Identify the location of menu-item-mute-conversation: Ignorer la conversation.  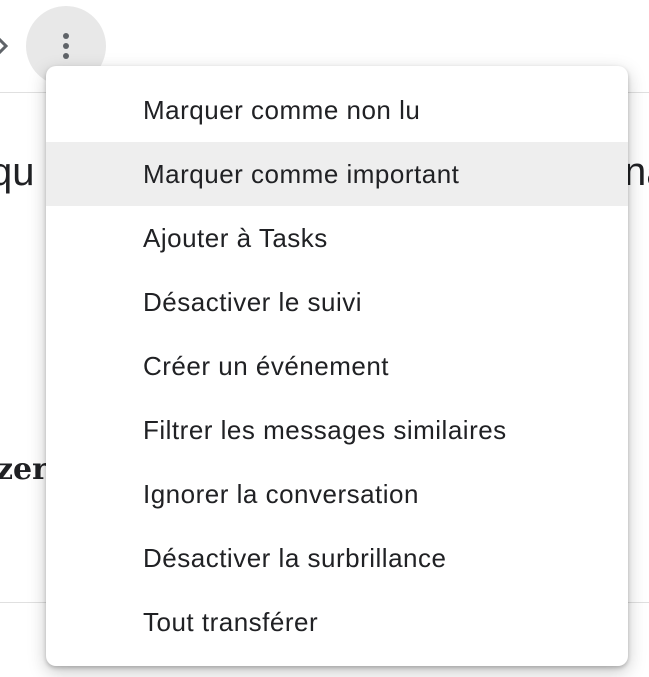
(337, 494).